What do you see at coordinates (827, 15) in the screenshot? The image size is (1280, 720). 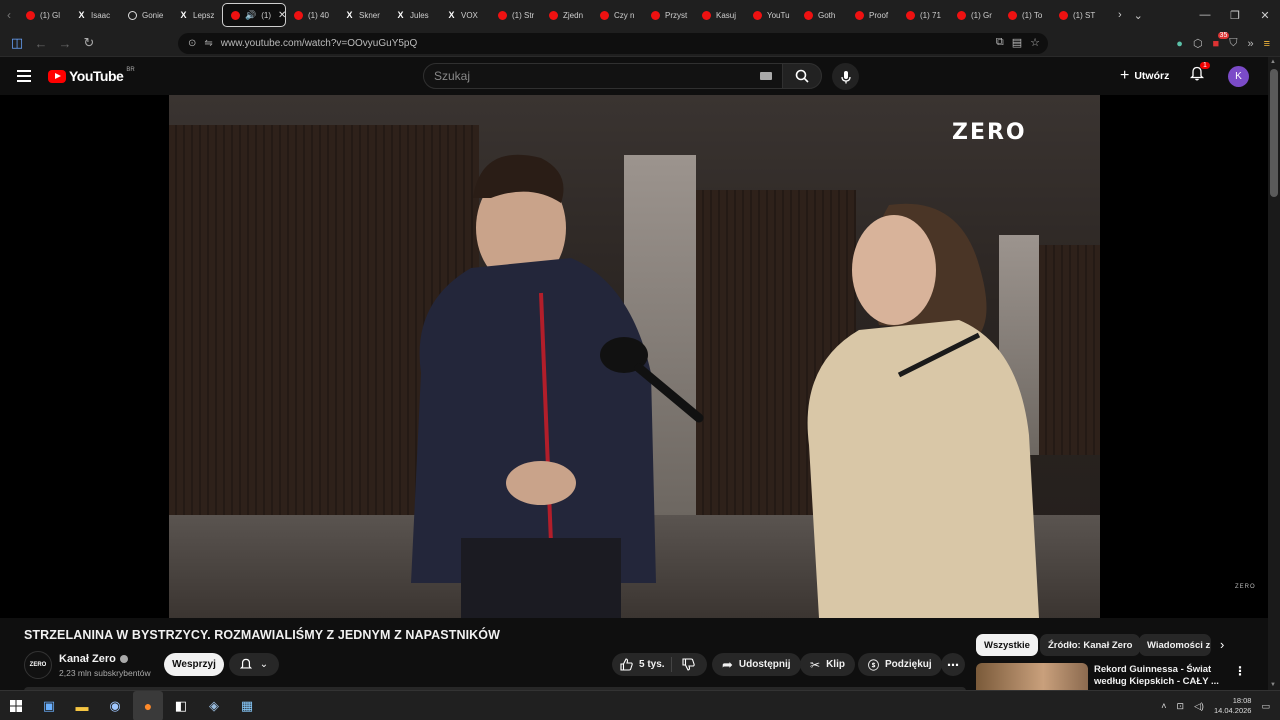 I see `tab-label: Goth` at bounding box center [827, 15].